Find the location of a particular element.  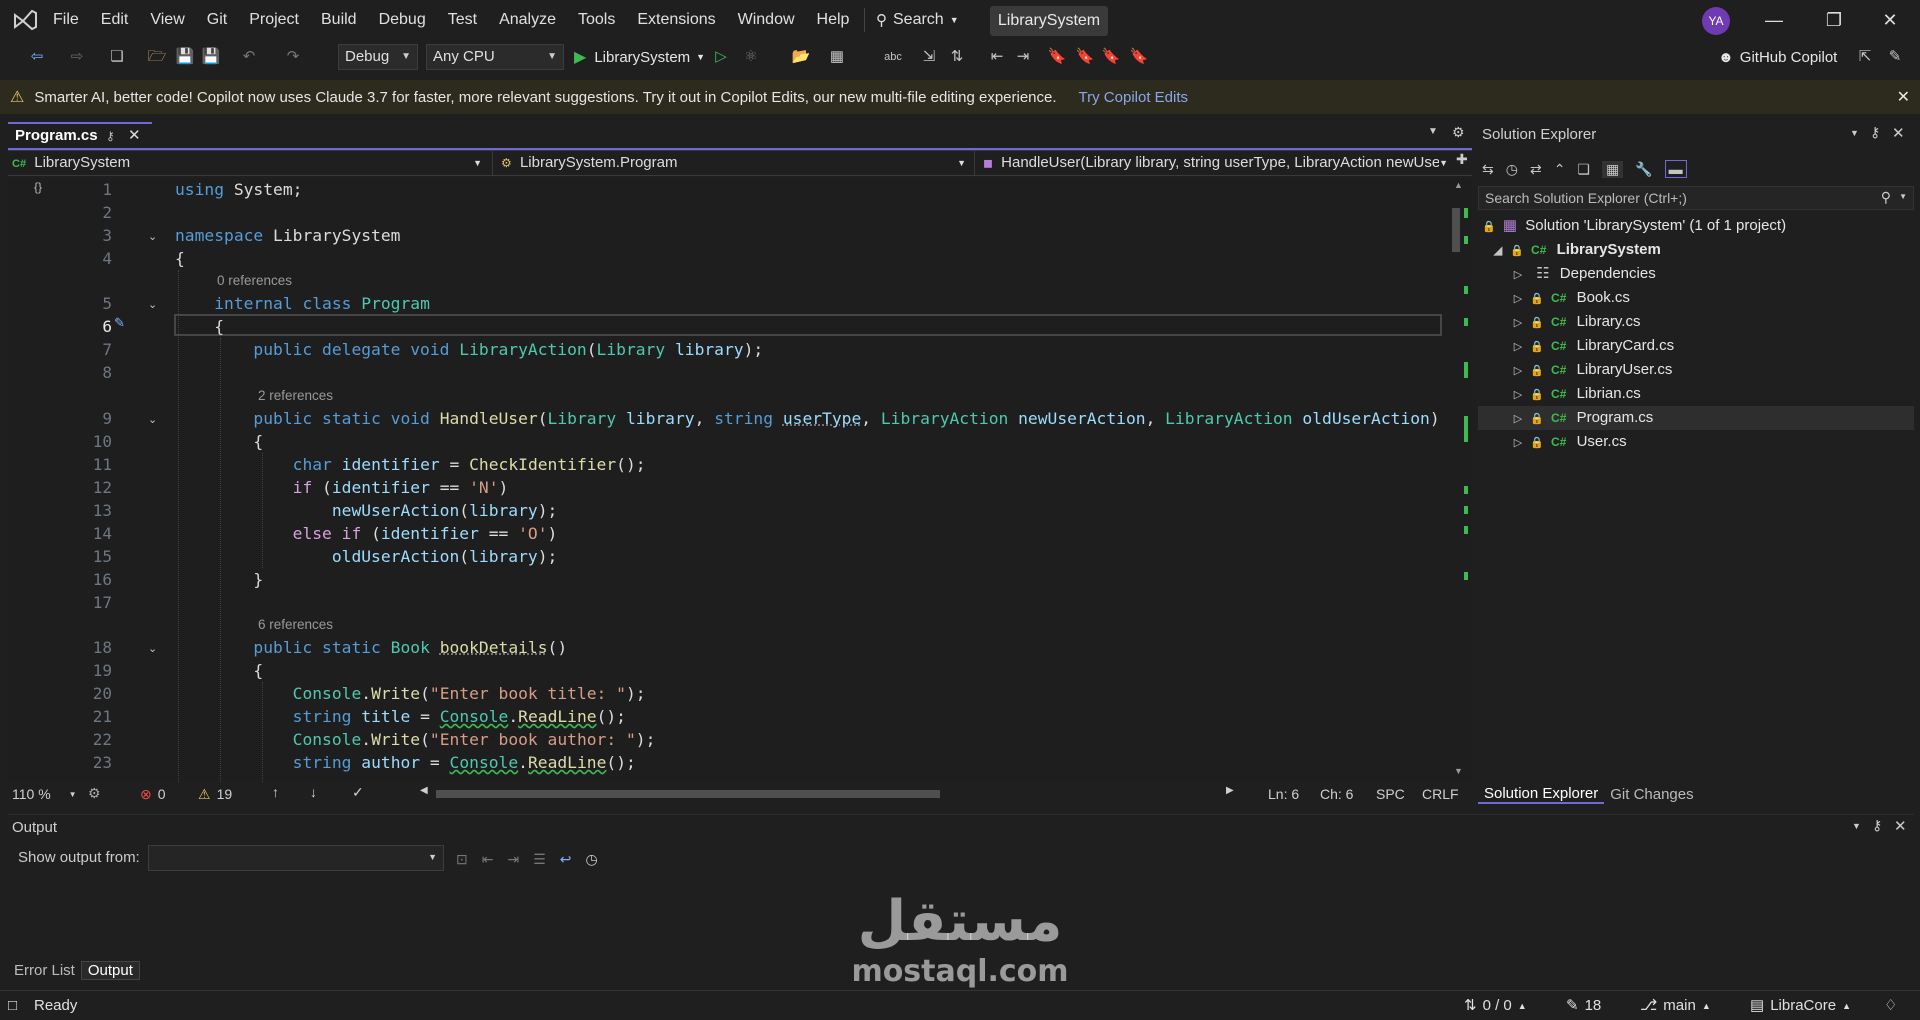

word-wrap-icon: ↩ is located at coordinates (566, 859).